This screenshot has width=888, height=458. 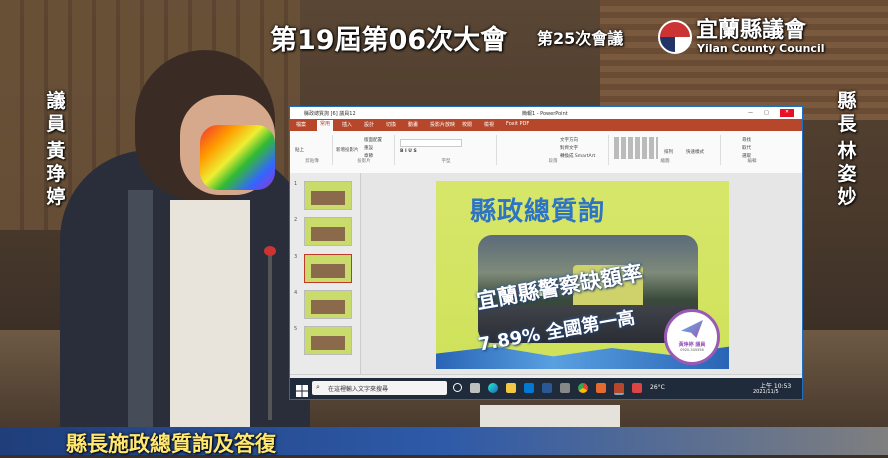 What do you see at coordinates (746, 148) in the screenshot?
I see `replace-button: 取代` at bounding box center [746, 148].